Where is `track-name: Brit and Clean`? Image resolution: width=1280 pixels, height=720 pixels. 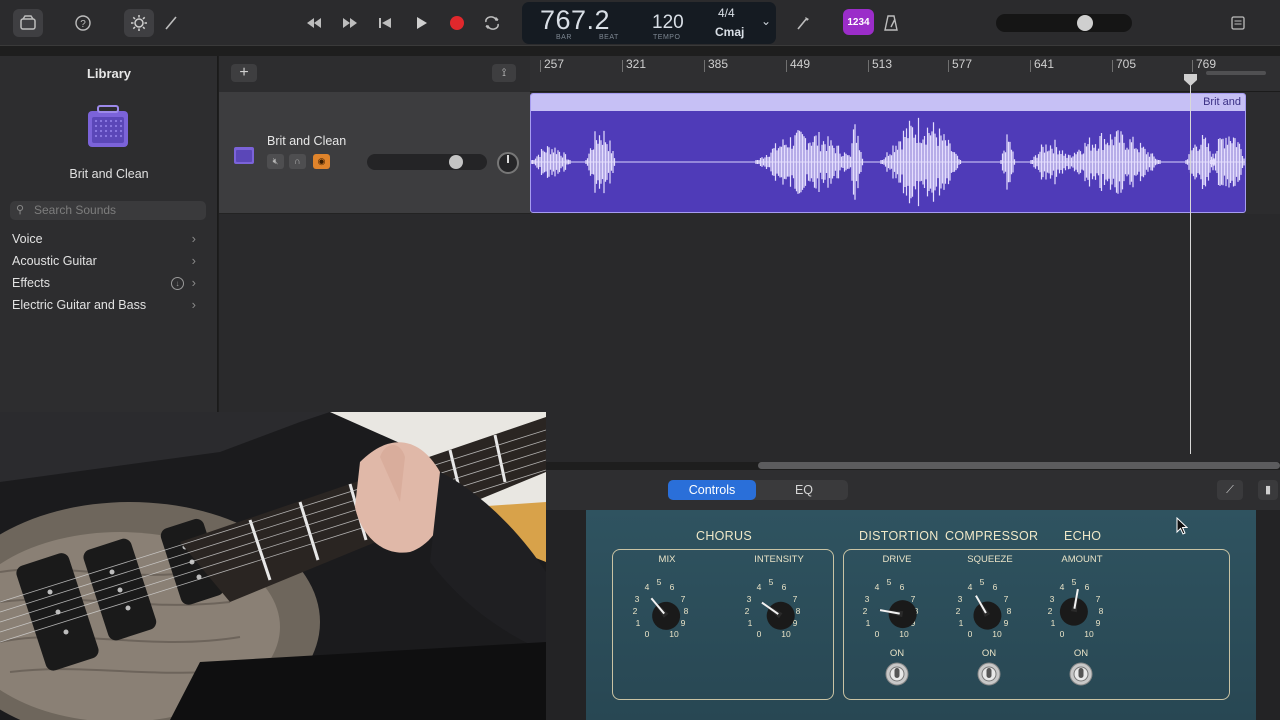
track-name: Brit and Clean is located at coordinates (306, 141).